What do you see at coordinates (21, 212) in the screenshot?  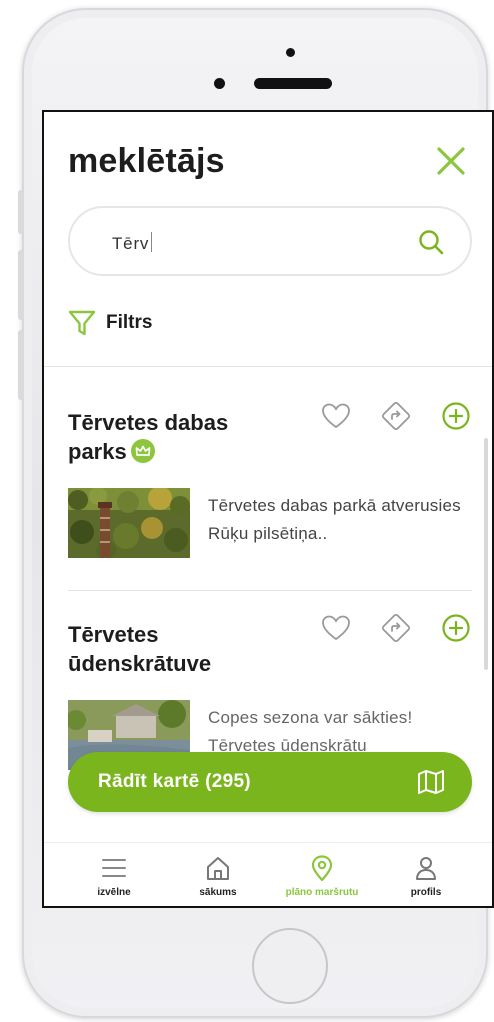 I see `mute-switch` at bounding box center [21, 212].